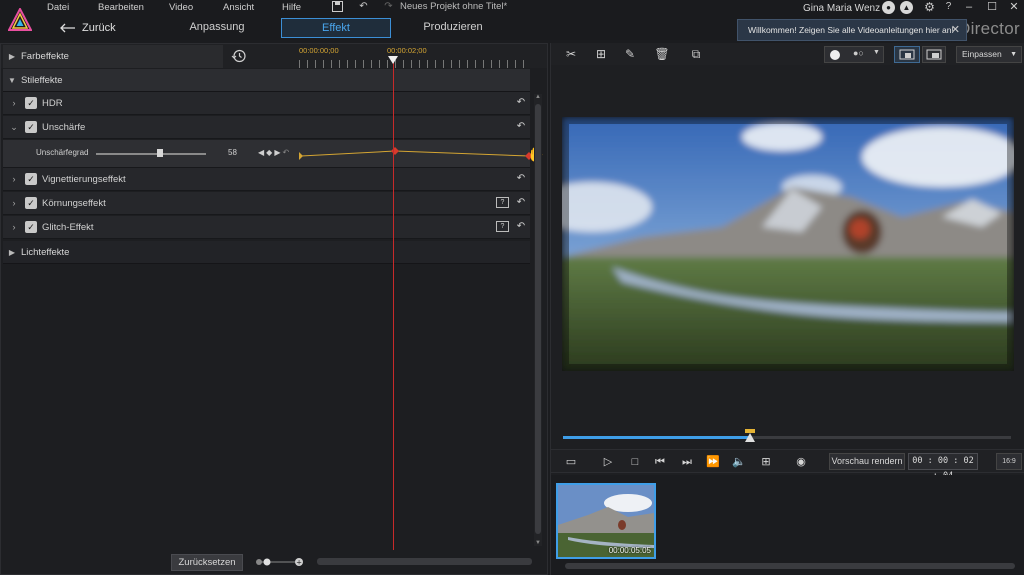 The height and width of the screenshot is (575, 1024). Describe the element at coordinates (31, 103) in the screenshot. I see `hdr-checkbox: ✓` at that location.